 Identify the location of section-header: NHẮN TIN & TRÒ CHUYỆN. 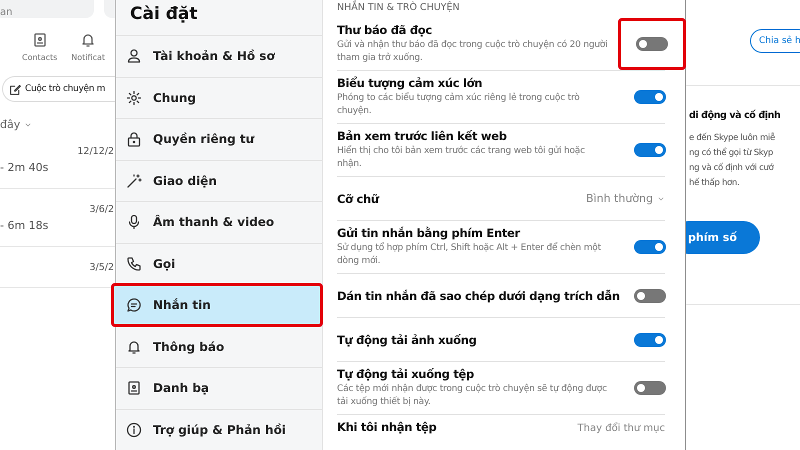
(399, 8).